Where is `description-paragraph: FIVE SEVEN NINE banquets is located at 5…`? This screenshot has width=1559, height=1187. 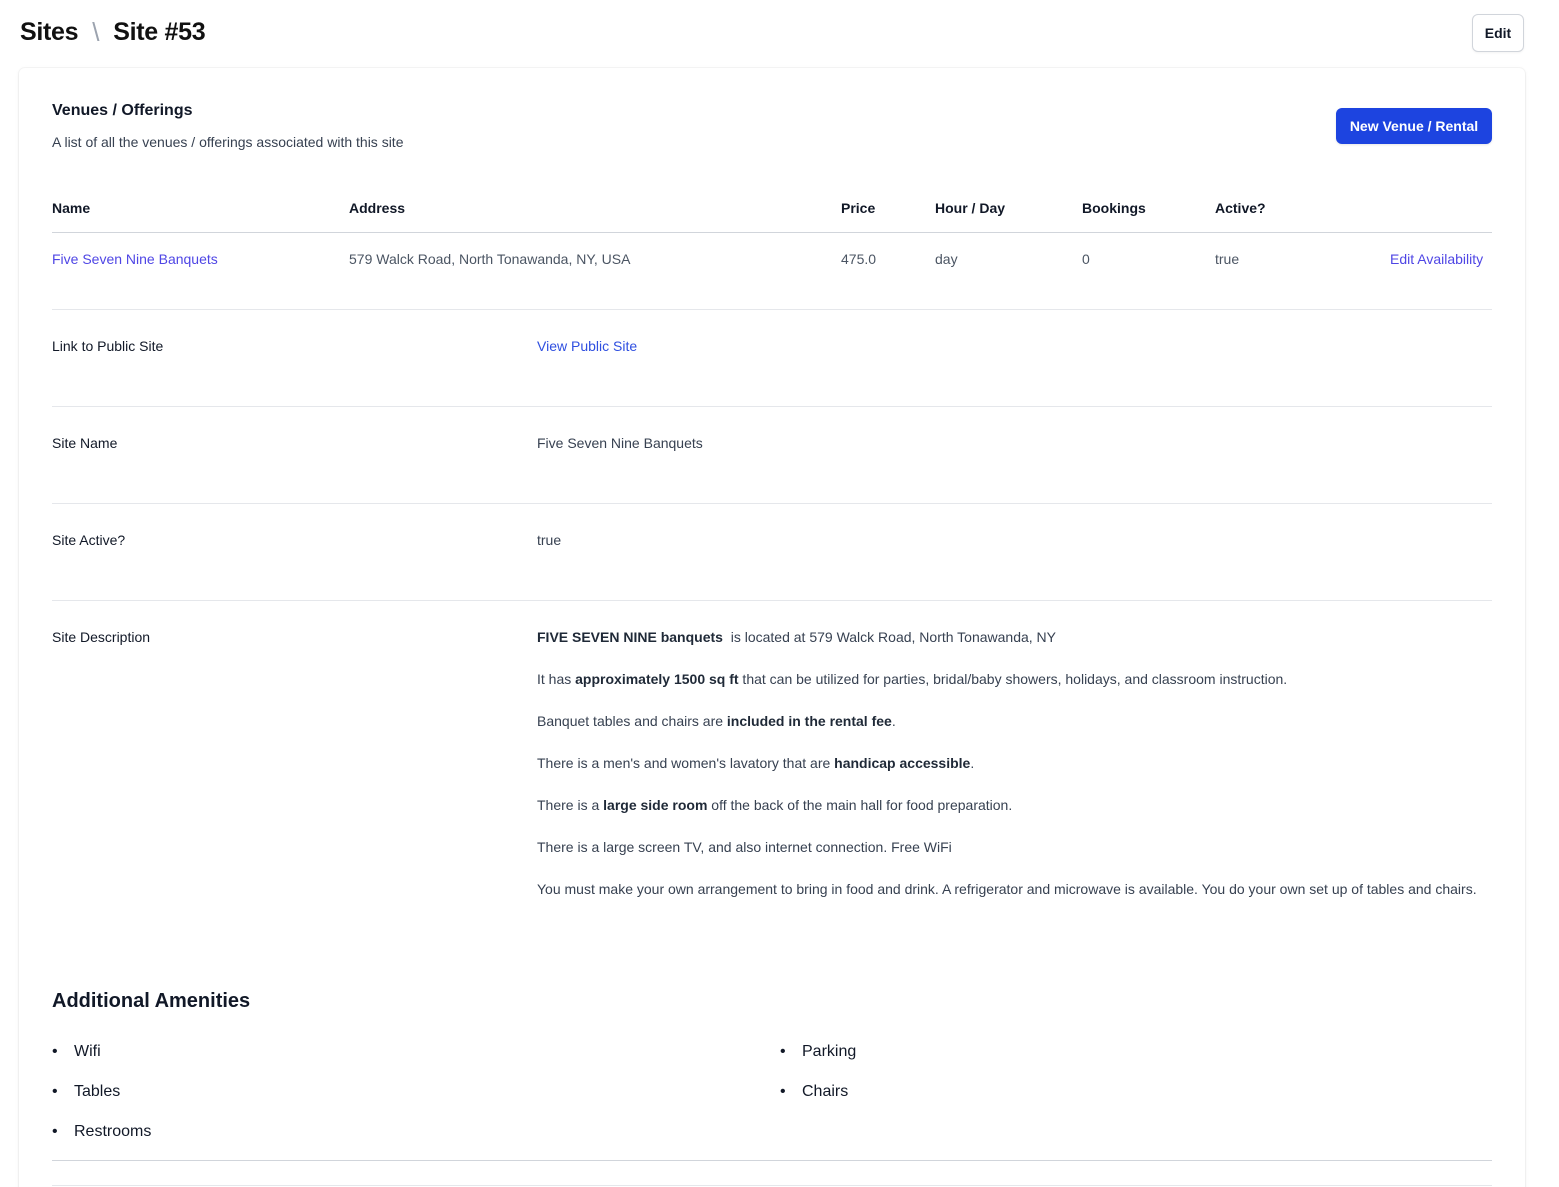
description-paragraph: FIVE SEVEN NINE banquets is located at 5… is located at coordinates (797, 637).